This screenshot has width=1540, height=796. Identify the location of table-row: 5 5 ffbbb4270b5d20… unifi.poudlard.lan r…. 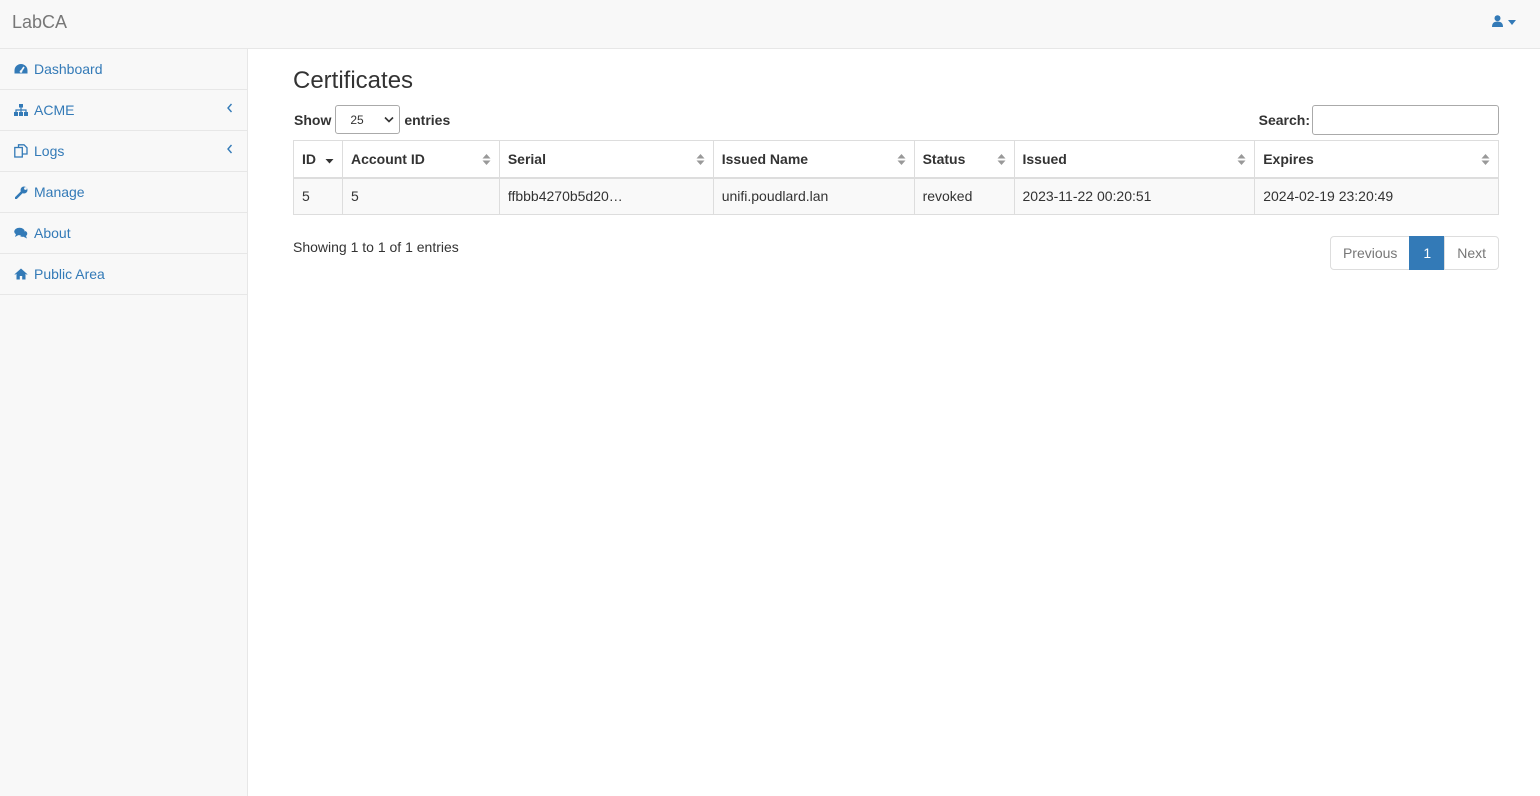
(896, 196).